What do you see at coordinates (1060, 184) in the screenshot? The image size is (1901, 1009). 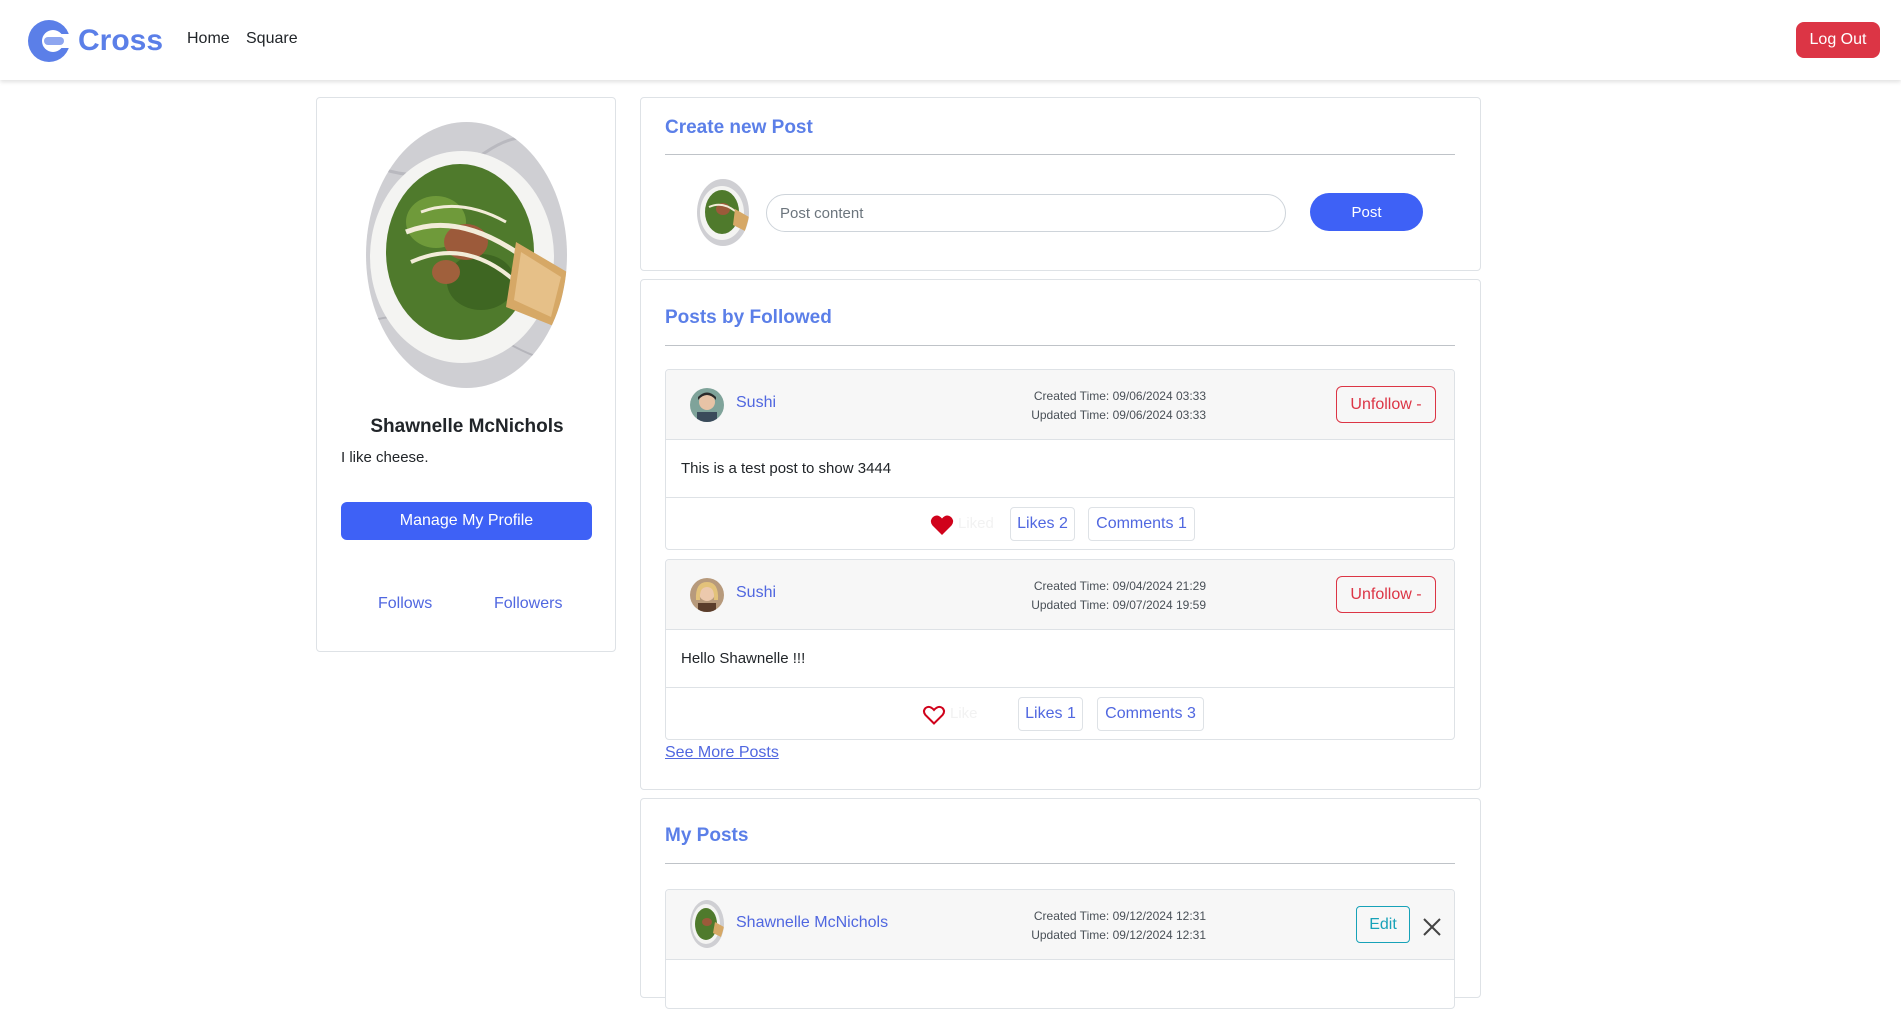 I see `create-post-card: Create new Post Post` at bounding box center [1060, 184].